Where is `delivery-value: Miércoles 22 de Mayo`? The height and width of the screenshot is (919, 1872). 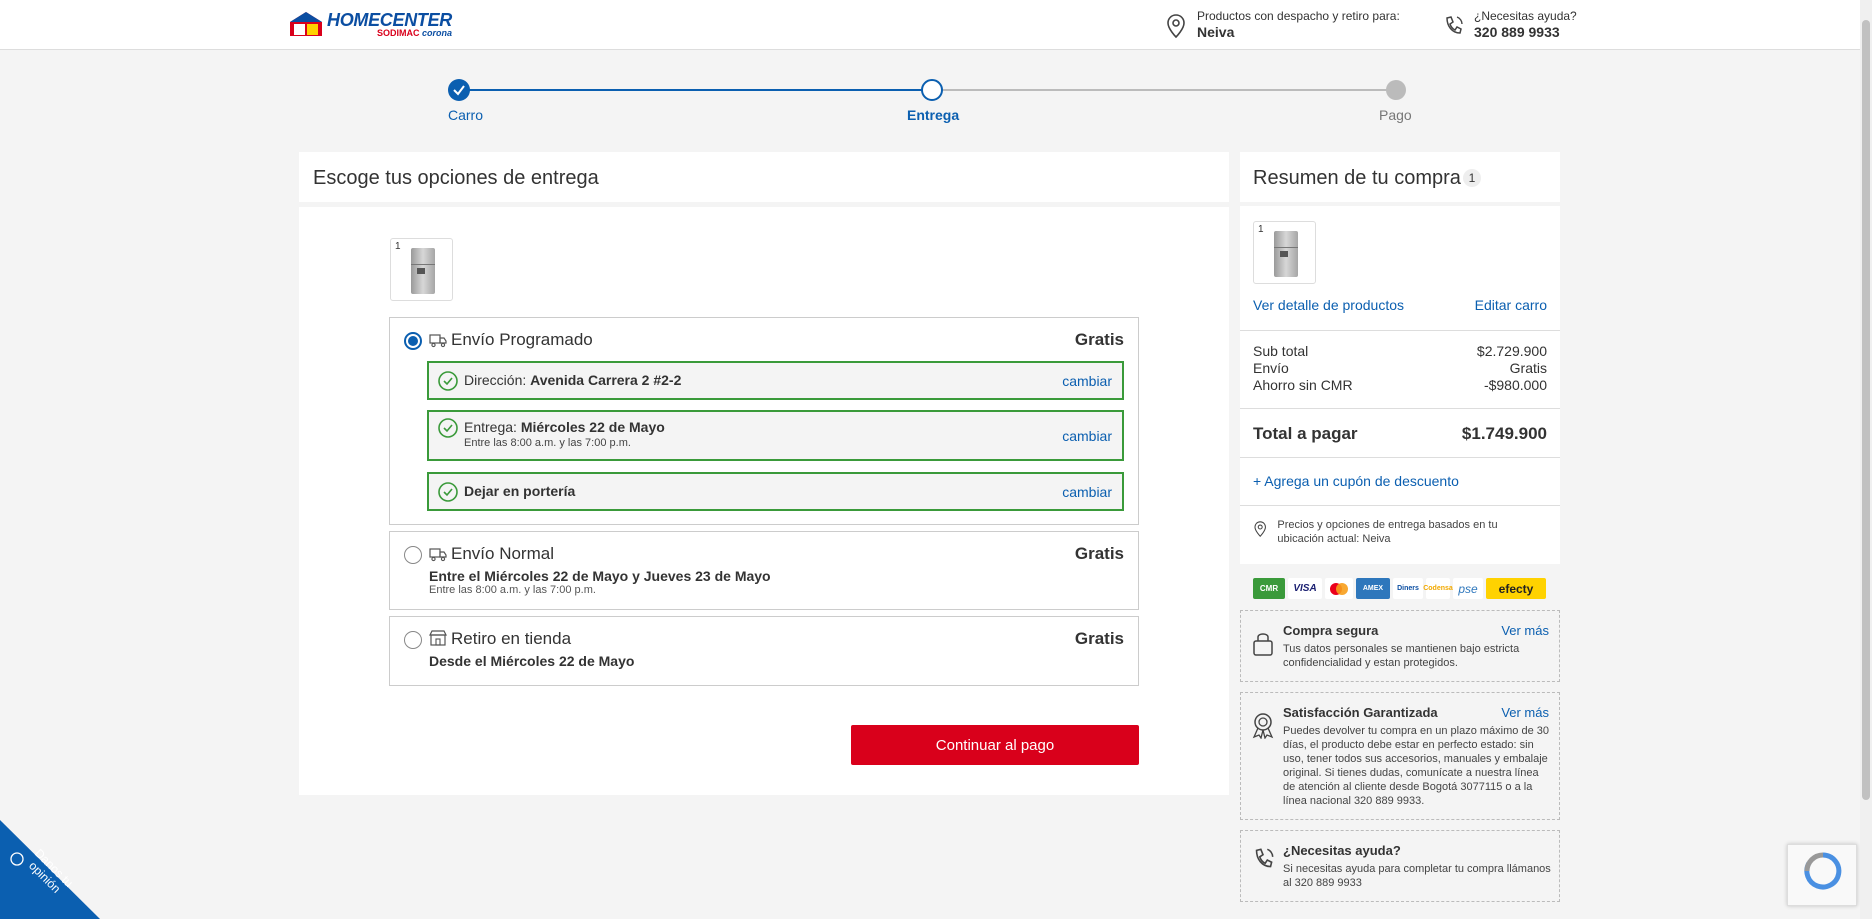
delivery-value: Miércoles 22 de Mayo is located at coordinates (592, 427).